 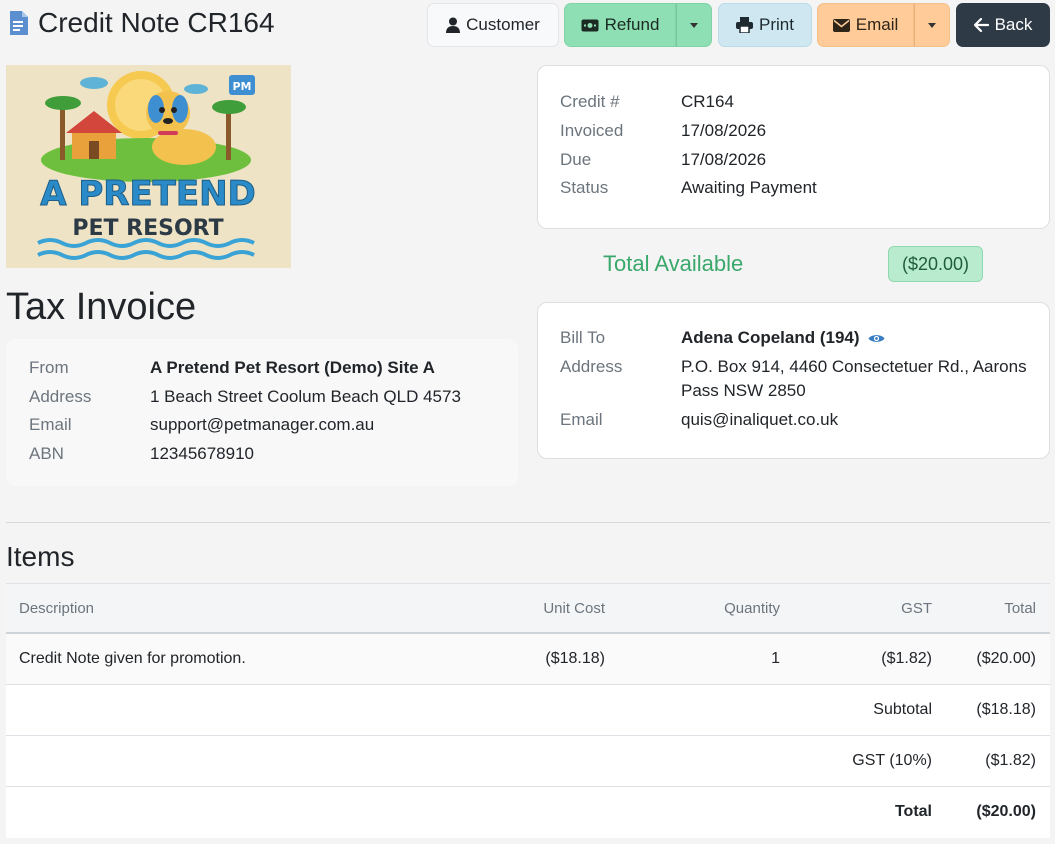 I want to click on bill-to-customer-link: Adena Copeland (194), so click(x=783, y=338).